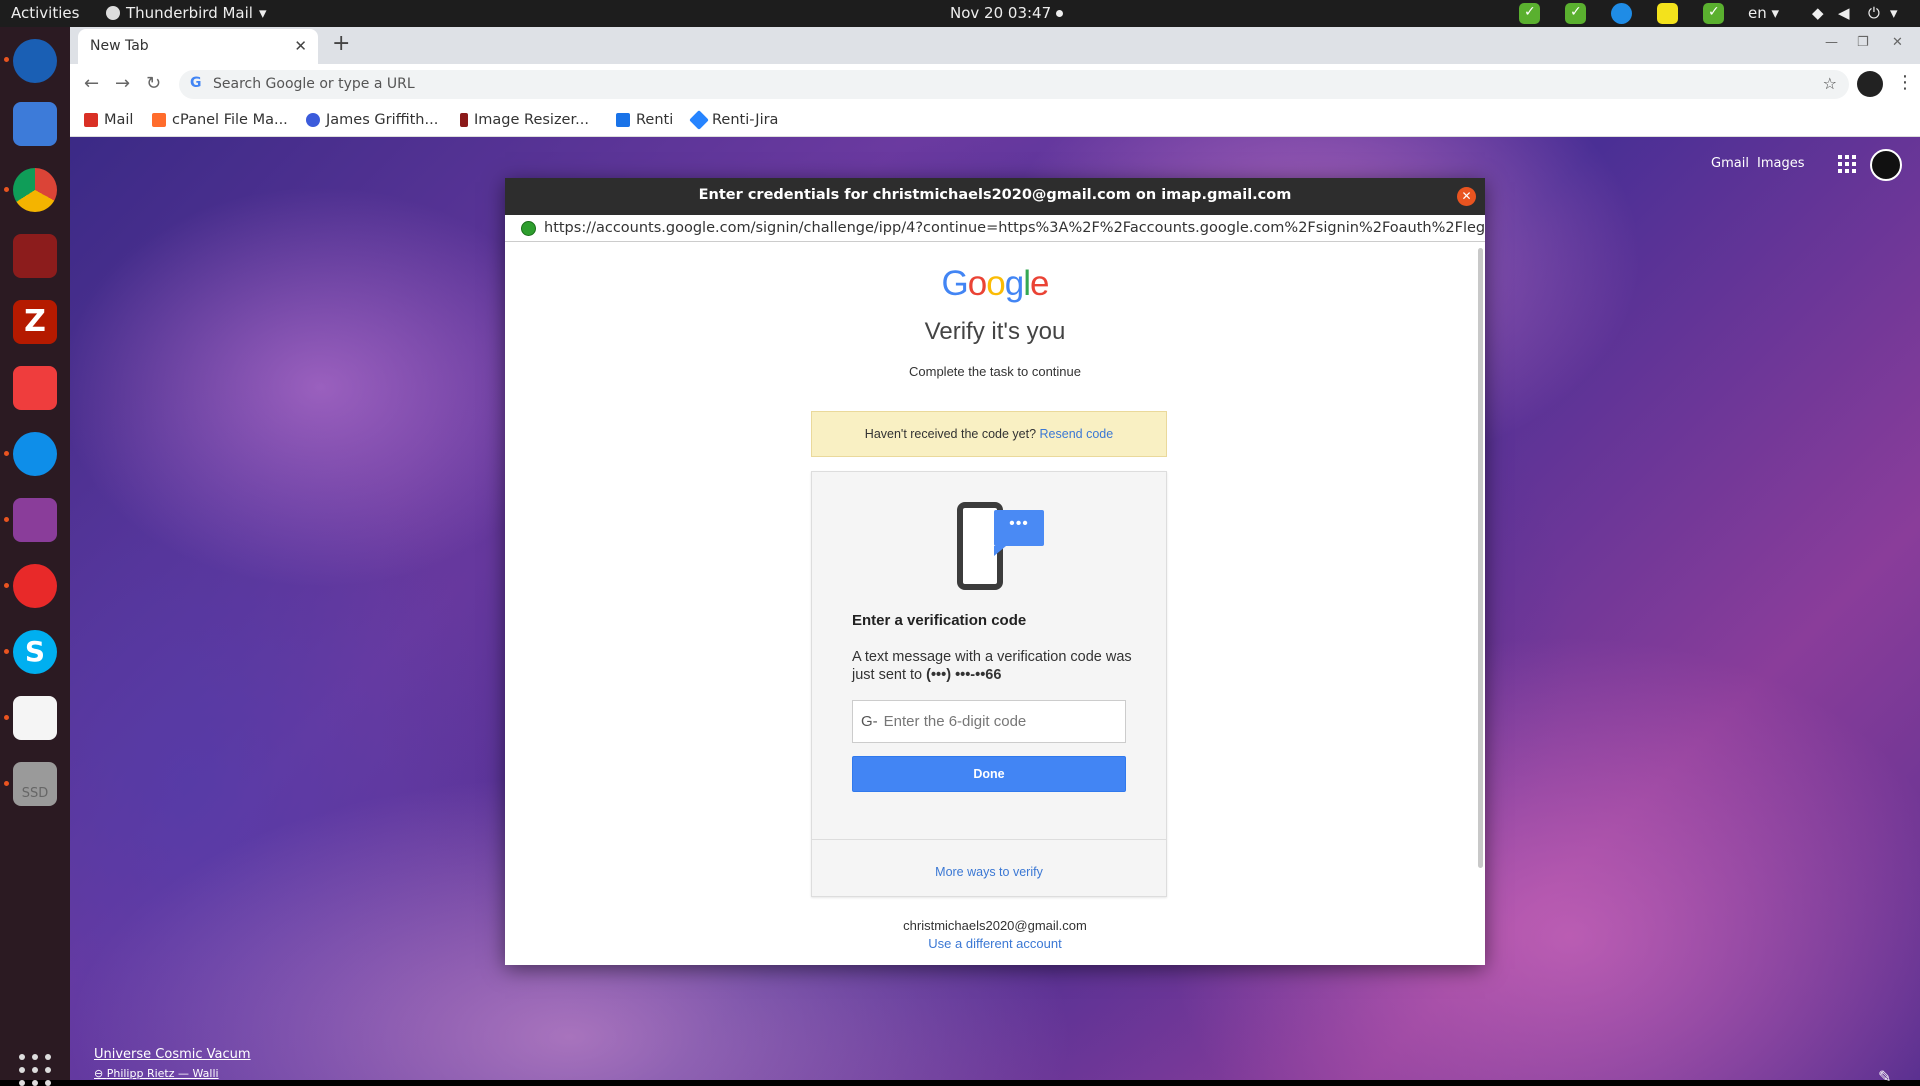  What do you see at coordinates (162, 1073) in the screenshot?
I see `credit-author-label: Philipp Rietz — Walli` at bounding box center [162, 1073].